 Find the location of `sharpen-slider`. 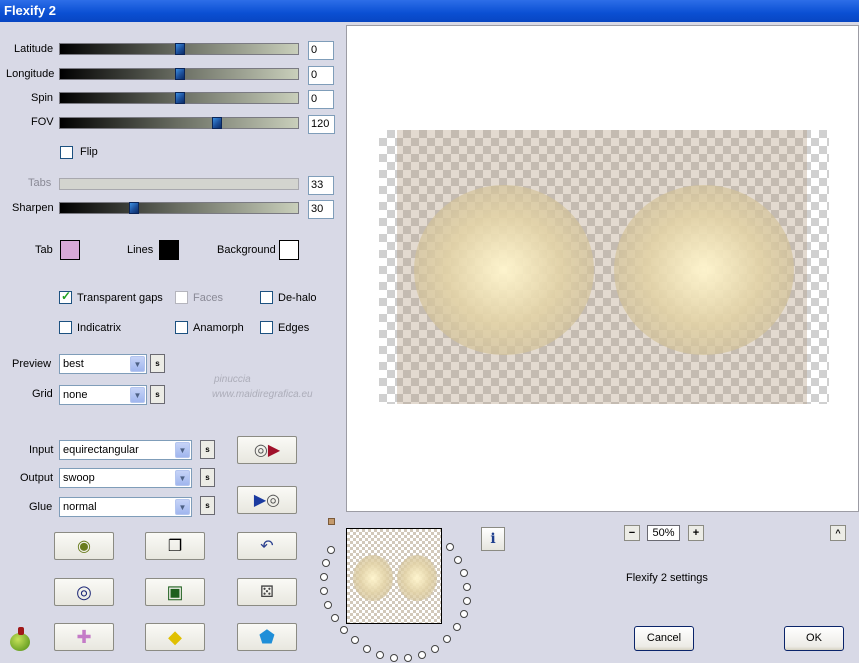

sharpen-slider is located at coordinates (179, 208).